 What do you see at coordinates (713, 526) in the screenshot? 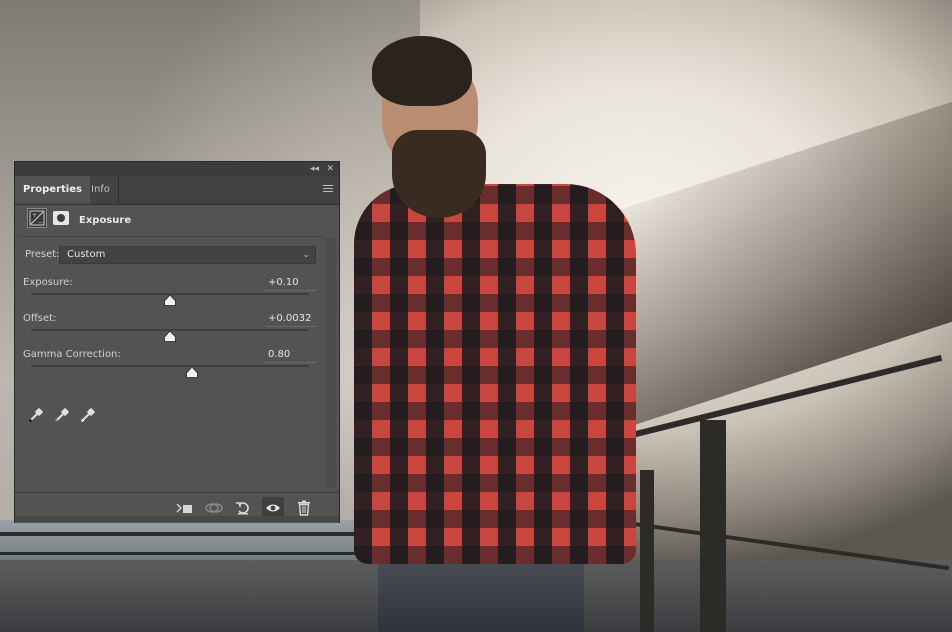
I see `rail-post` at bounding box center [713, 526].